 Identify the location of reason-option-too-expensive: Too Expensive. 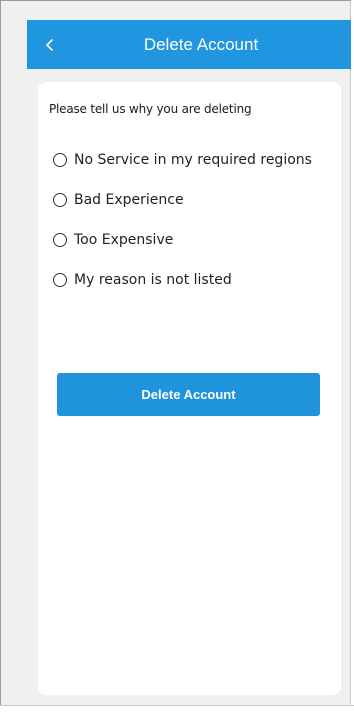
(182, 240).